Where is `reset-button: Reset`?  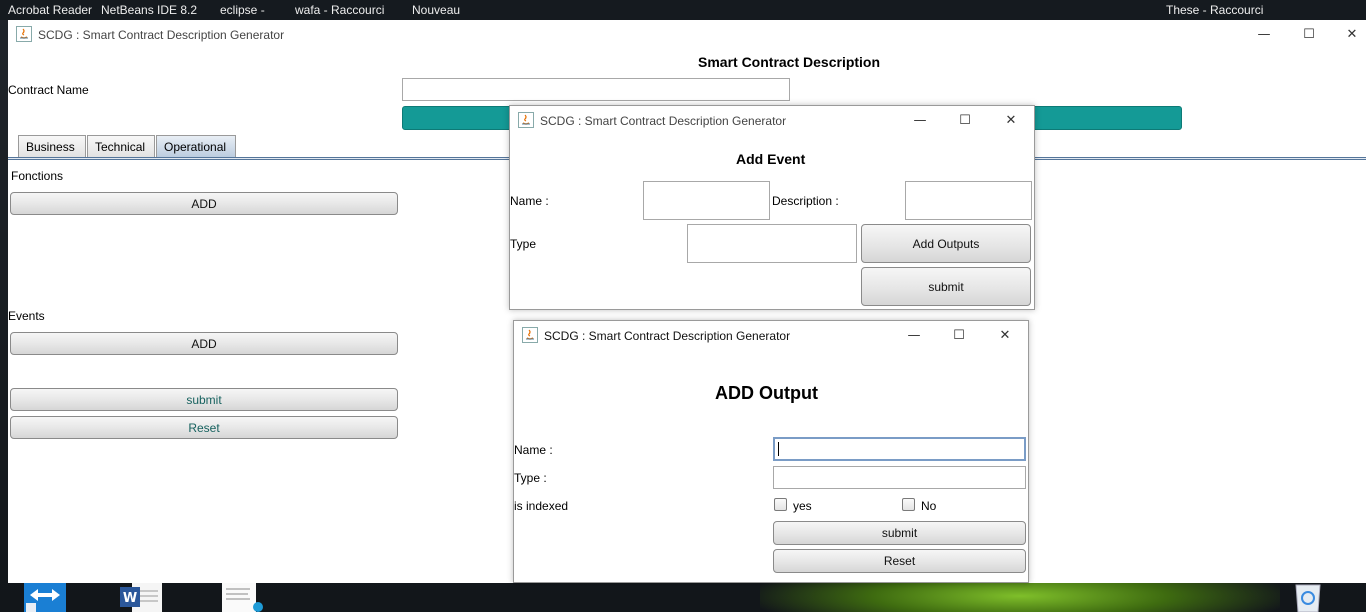
reset-button: Reset is located at coordinates (204, 427).